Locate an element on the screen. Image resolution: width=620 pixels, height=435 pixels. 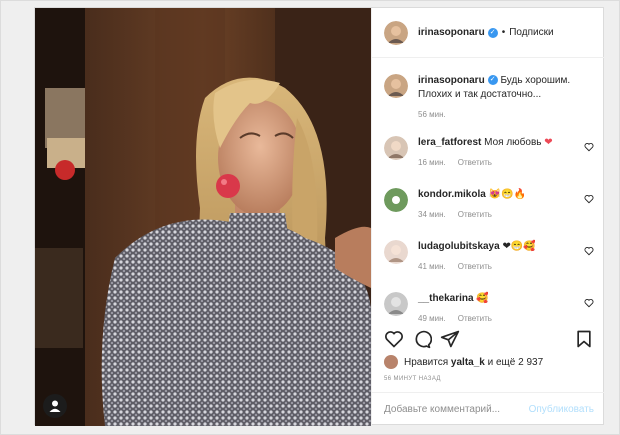
comment-emoji: 😻😁🔥 is located at coordinates (507, 194).